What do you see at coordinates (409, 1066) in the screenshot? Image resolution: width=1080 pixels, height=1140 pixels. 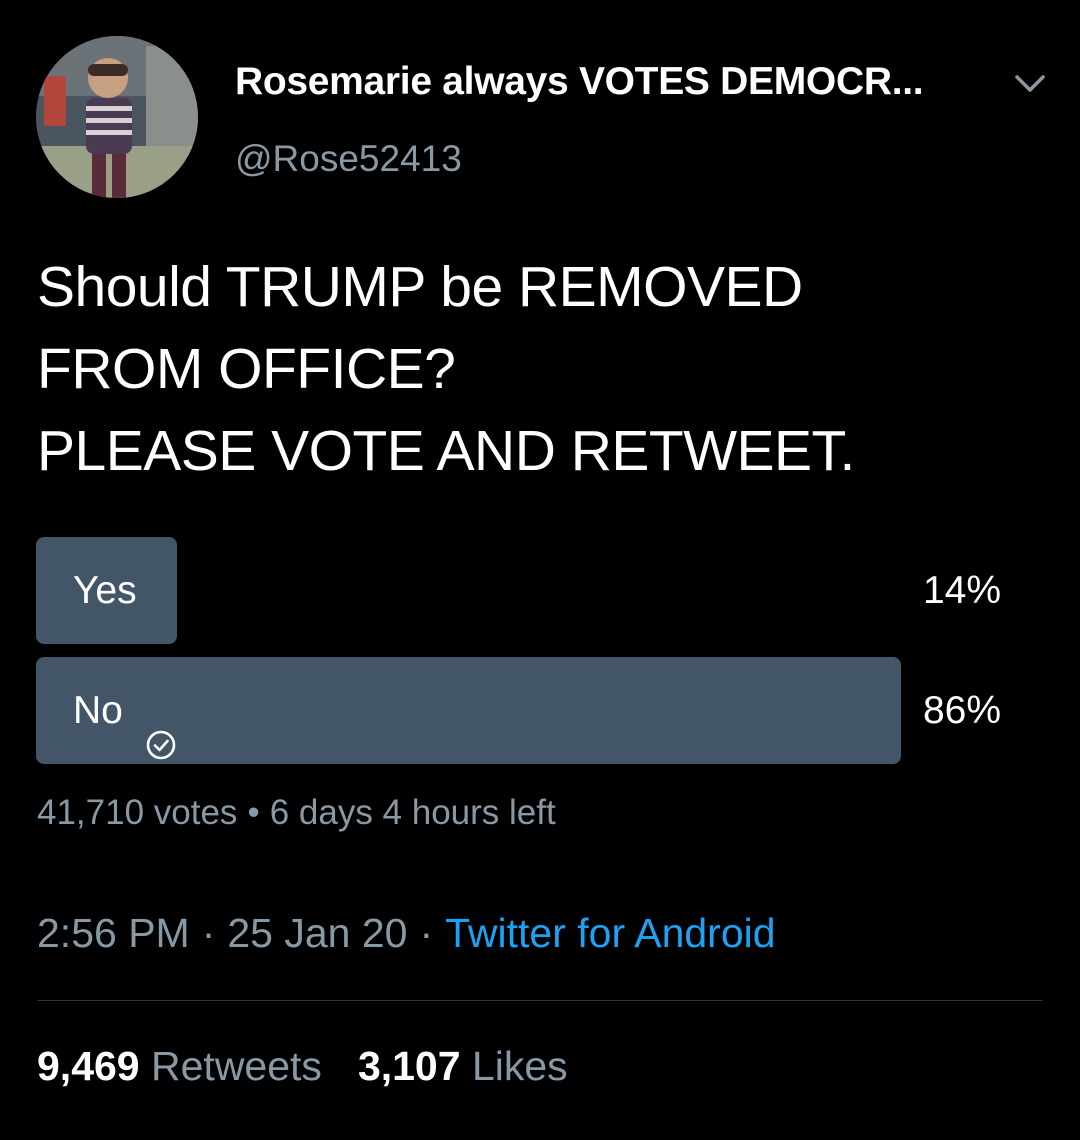 I see `likes-count: 3,107` at bounding box center [409, 1066].